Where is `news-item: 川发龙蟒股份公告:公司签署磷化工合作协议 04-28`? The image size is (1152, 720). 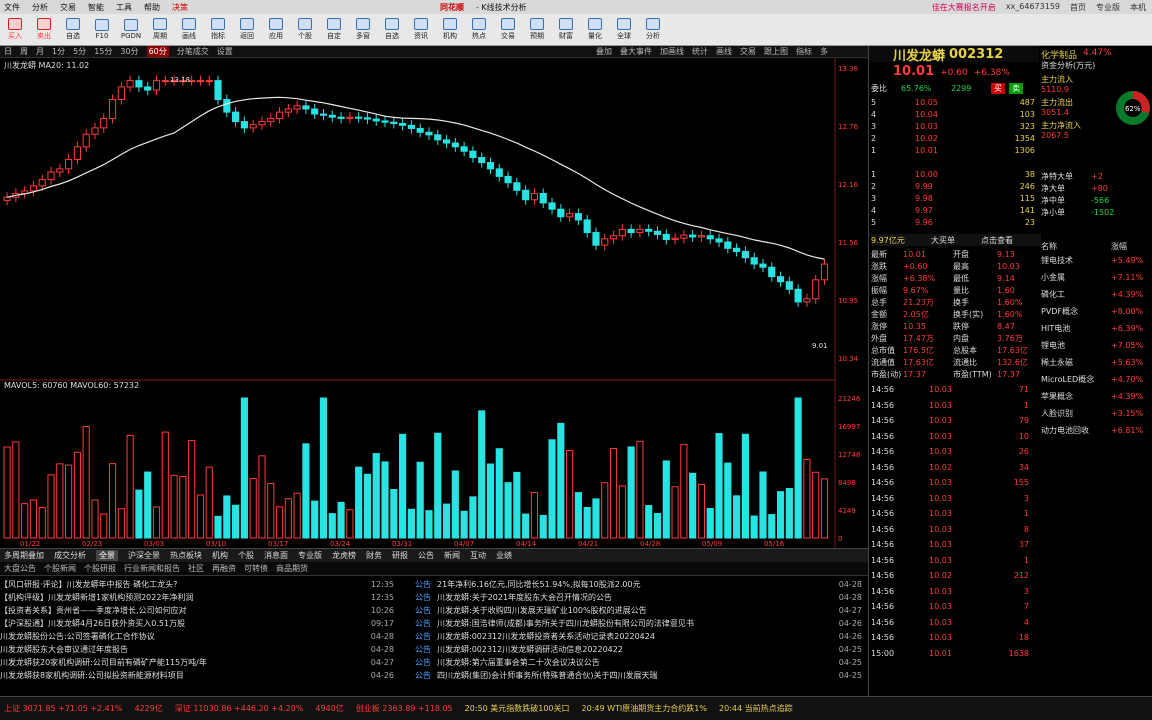 news-item: 川发龙蟒股份公告:公司签署磷化工合作协议 04-28 is located at coordinates (200, 636).